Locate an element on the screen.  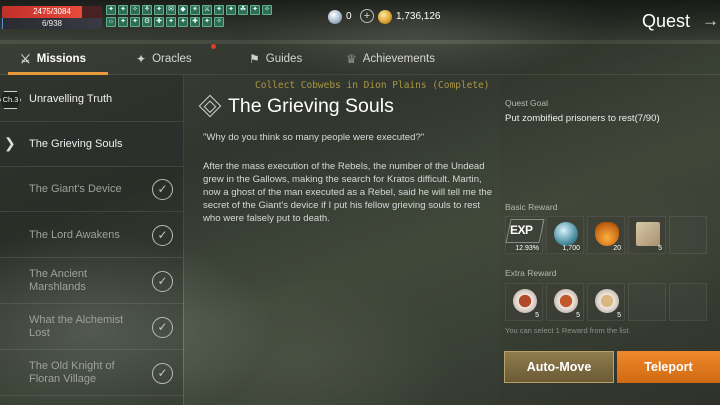
trophy-icon: ♕ is located at coordinates (351, 59).